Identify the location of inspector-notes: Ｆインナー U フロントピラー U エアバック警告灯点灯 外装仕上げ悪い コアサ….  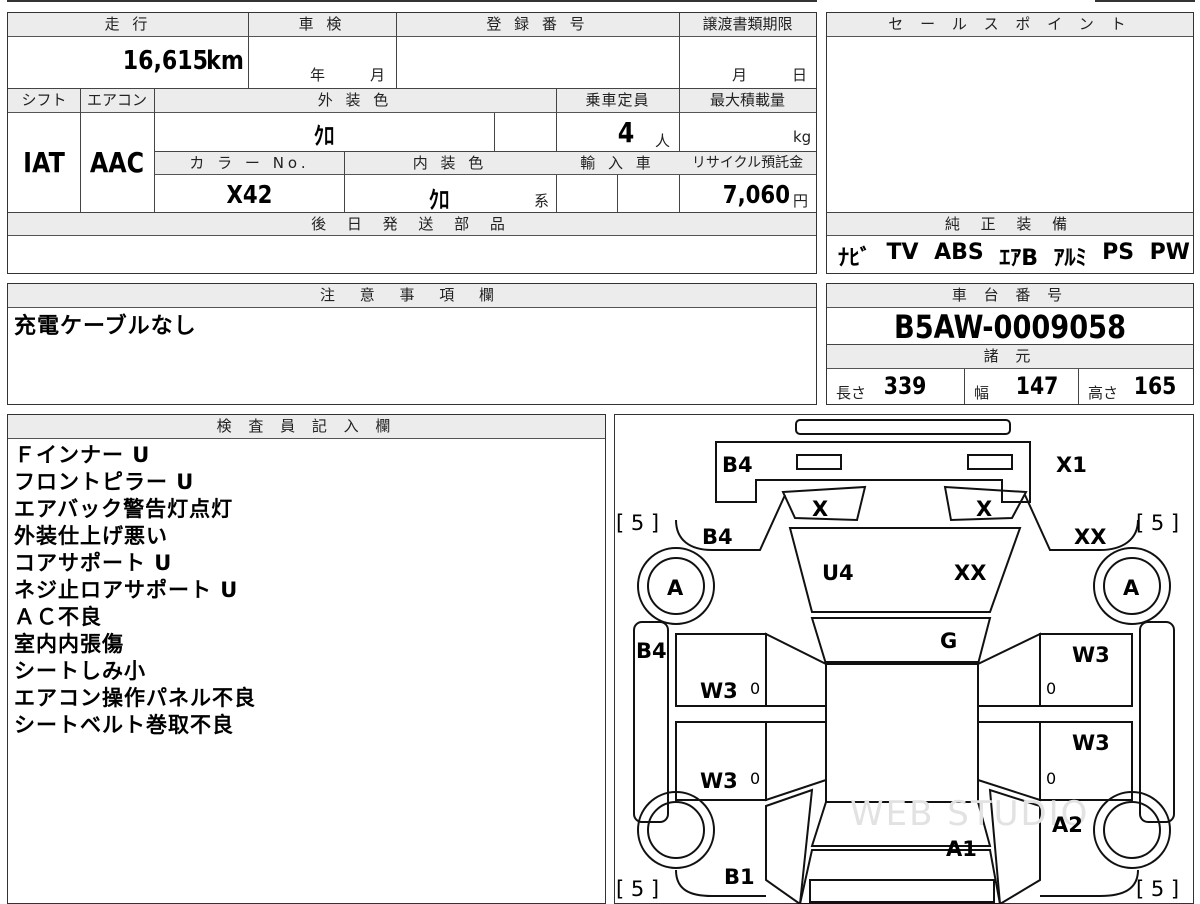
(135, 590).